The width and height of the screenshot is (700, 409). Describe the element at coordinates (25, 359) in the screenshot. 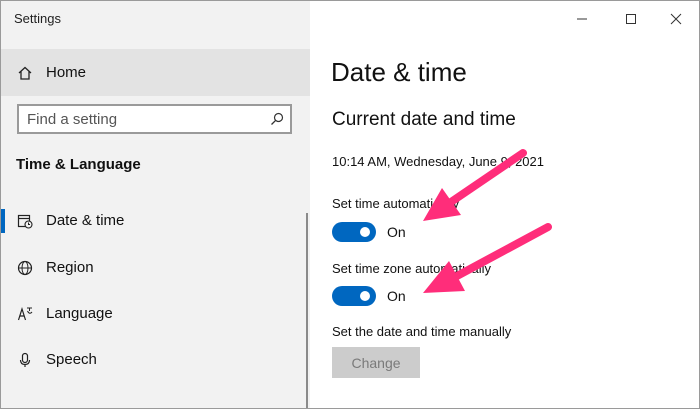

I see `microphone-icon` at that location.